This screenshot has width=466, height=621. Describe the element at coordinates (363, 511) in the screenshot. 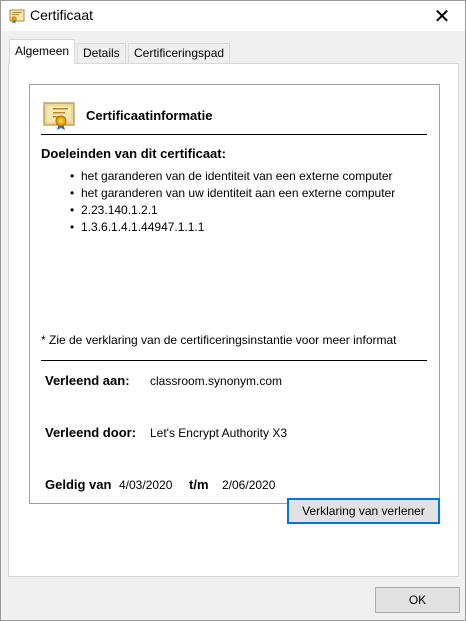

I see `issuer-statement-button: Verklaring van verlener` at that location.